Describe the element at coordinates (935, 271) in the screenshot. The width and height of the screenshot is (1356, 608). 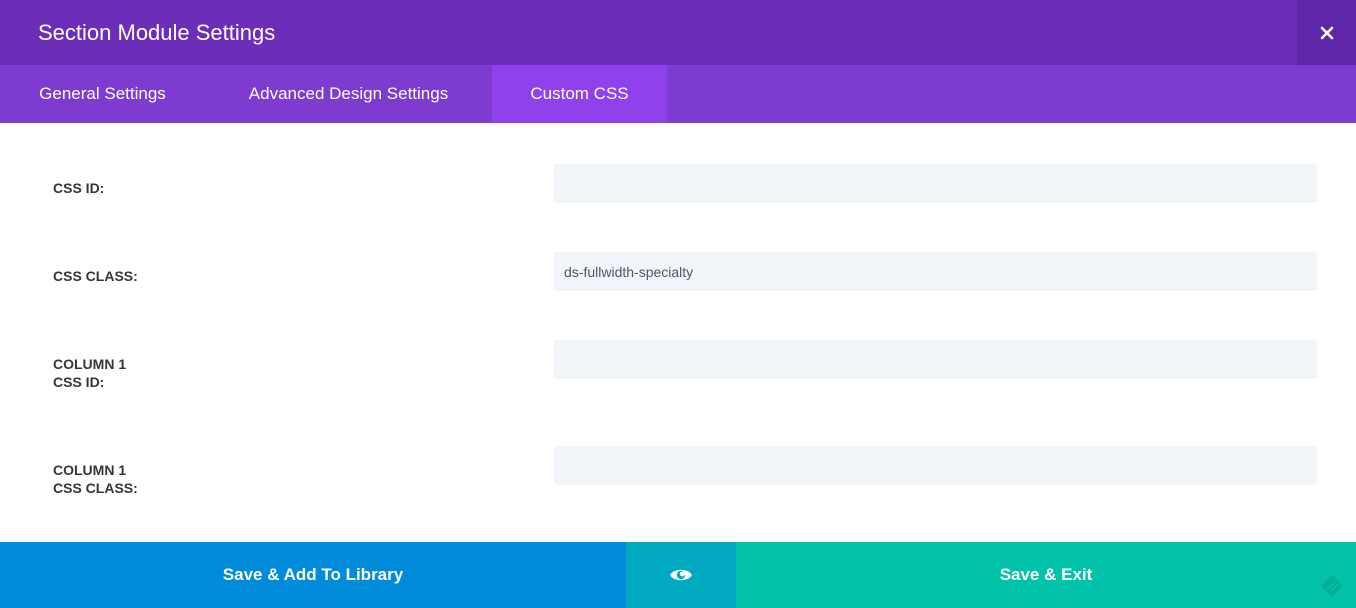
I see `css-class-input` at that location.